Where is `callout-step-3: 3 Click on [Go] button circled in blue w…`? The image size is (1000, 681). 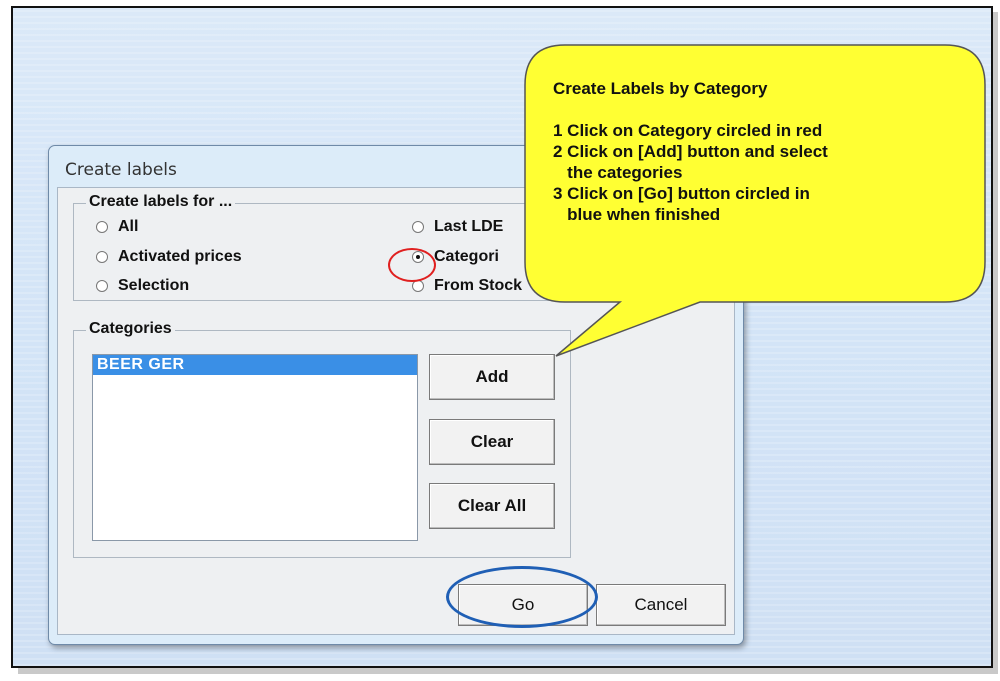
callout-step-3: 3 Click on [Go] button circled in blue w… is located at coordinates (681, 204).